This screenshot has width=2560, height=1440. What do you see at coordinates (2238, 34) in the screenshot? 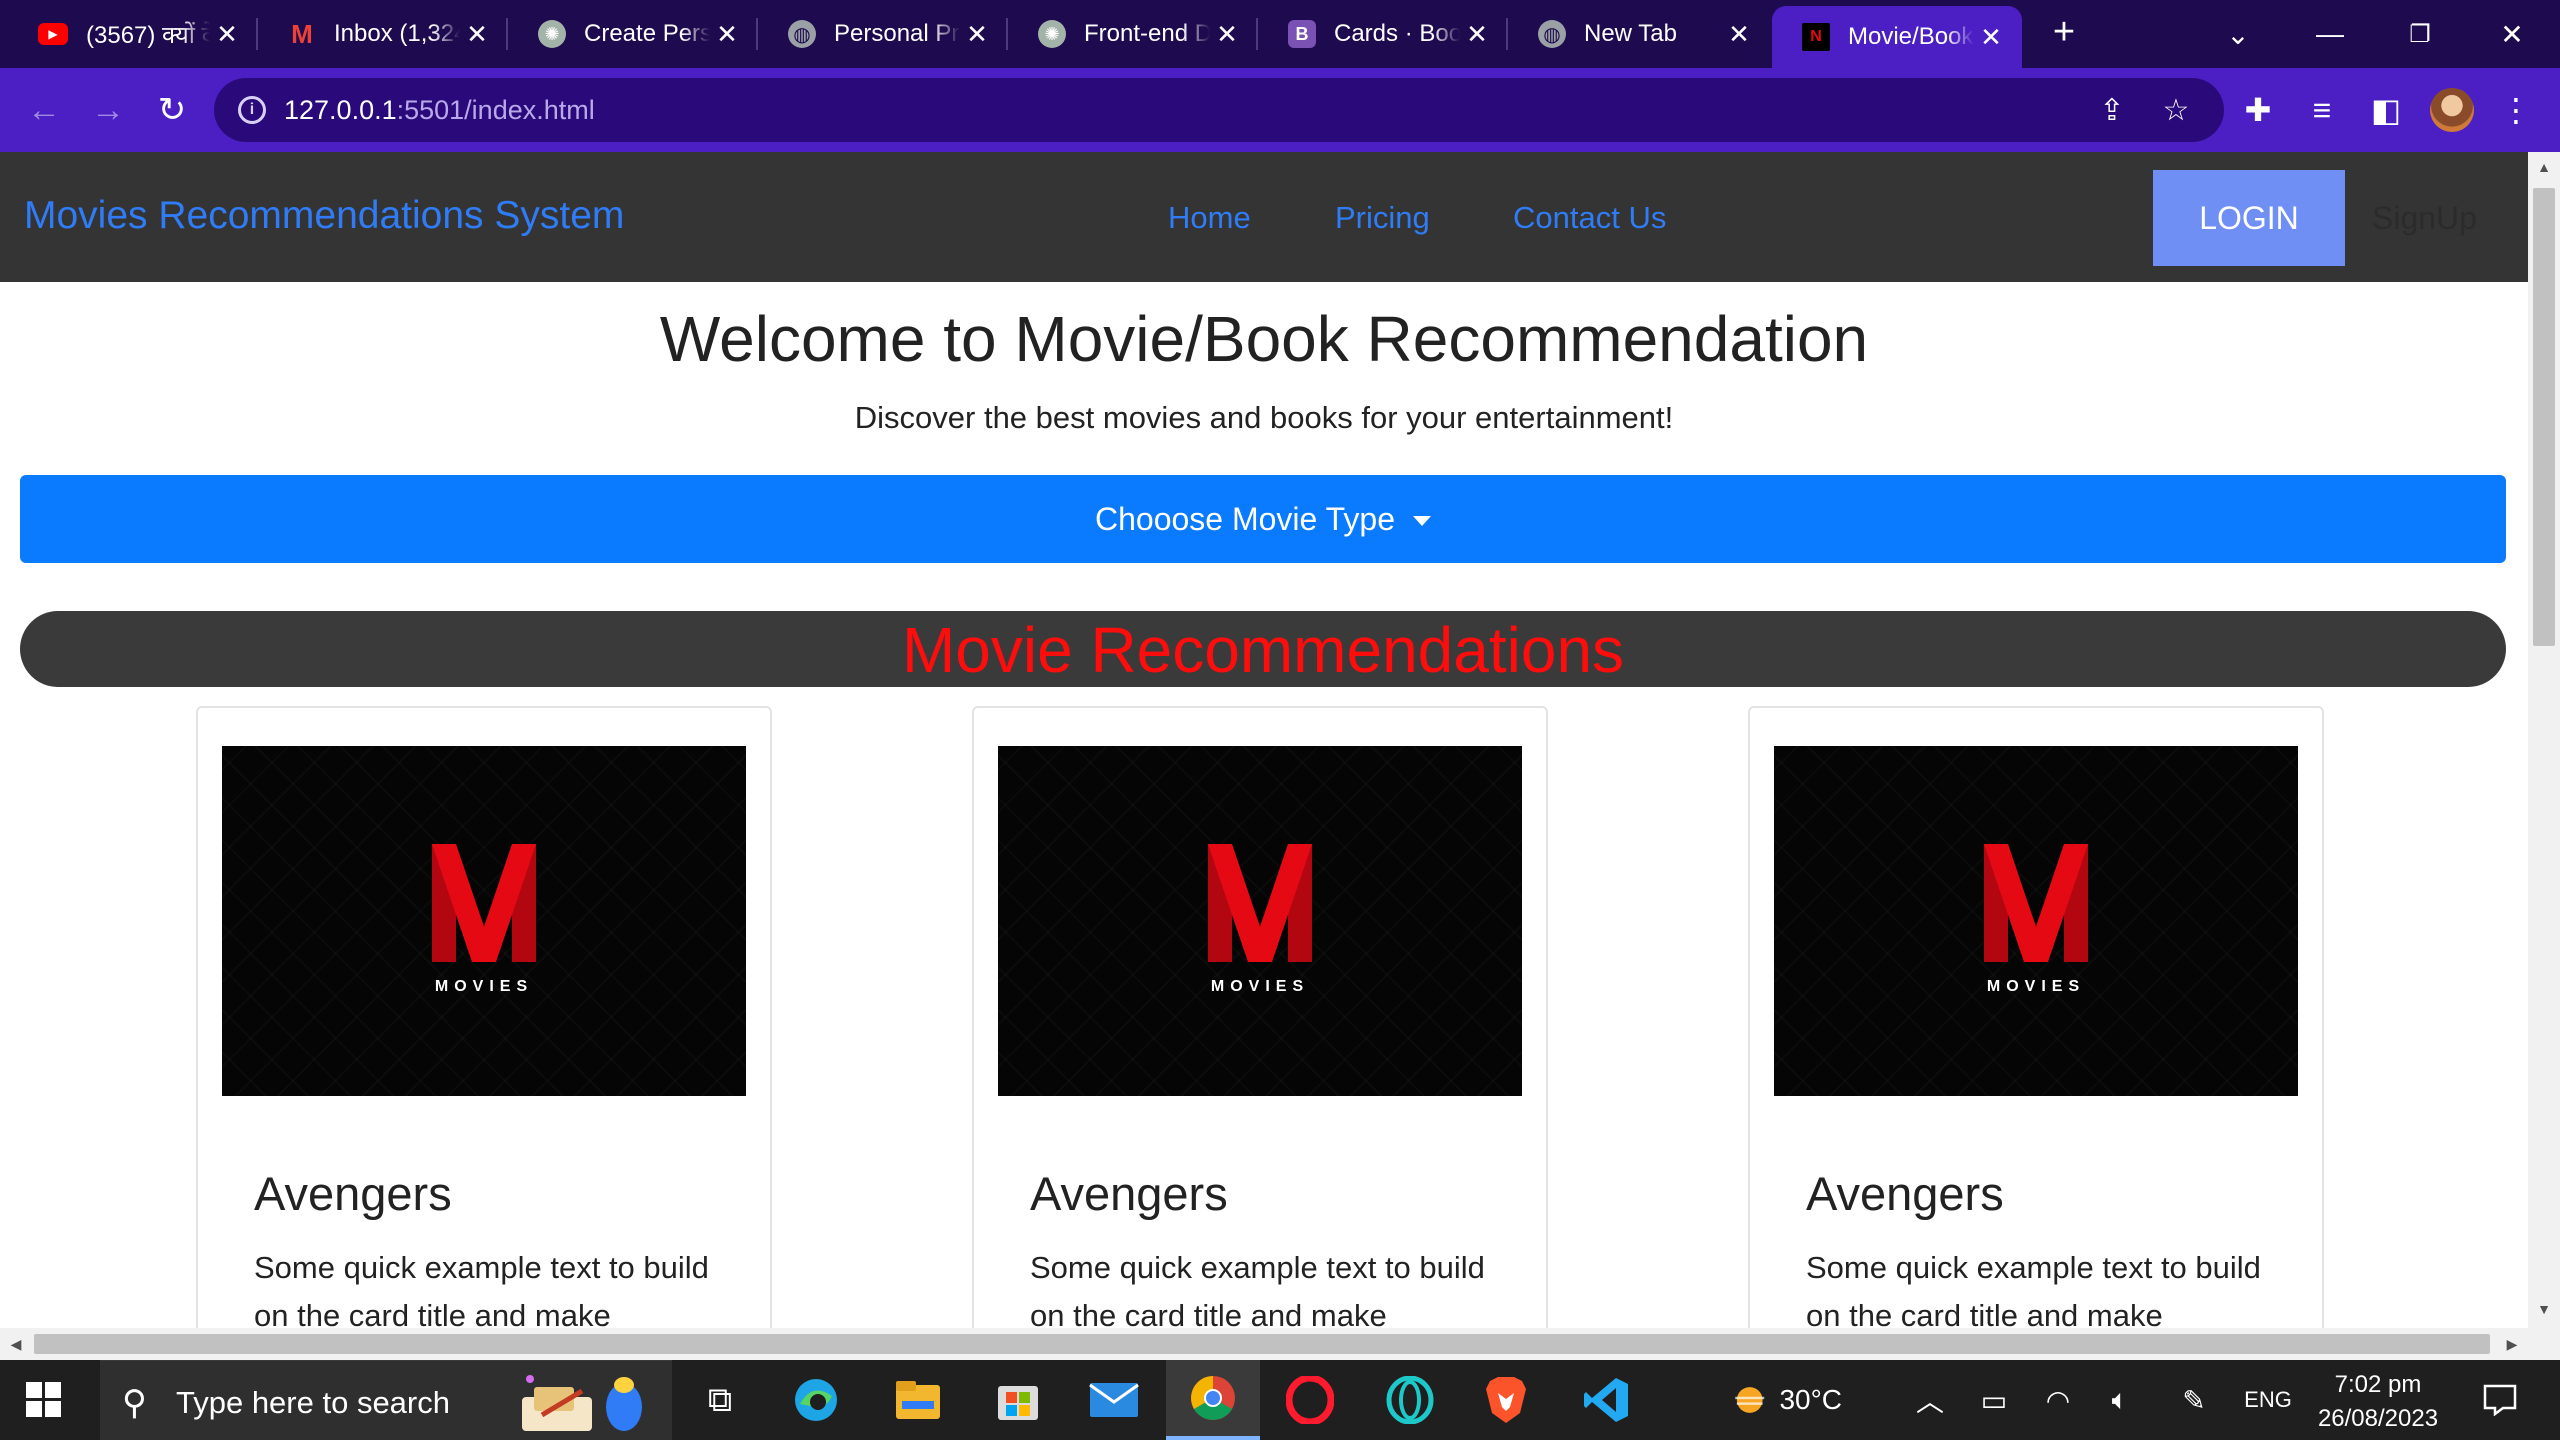
I see `tab-search-chevron-icon: ⌄` at bounding box center [2238, 34].